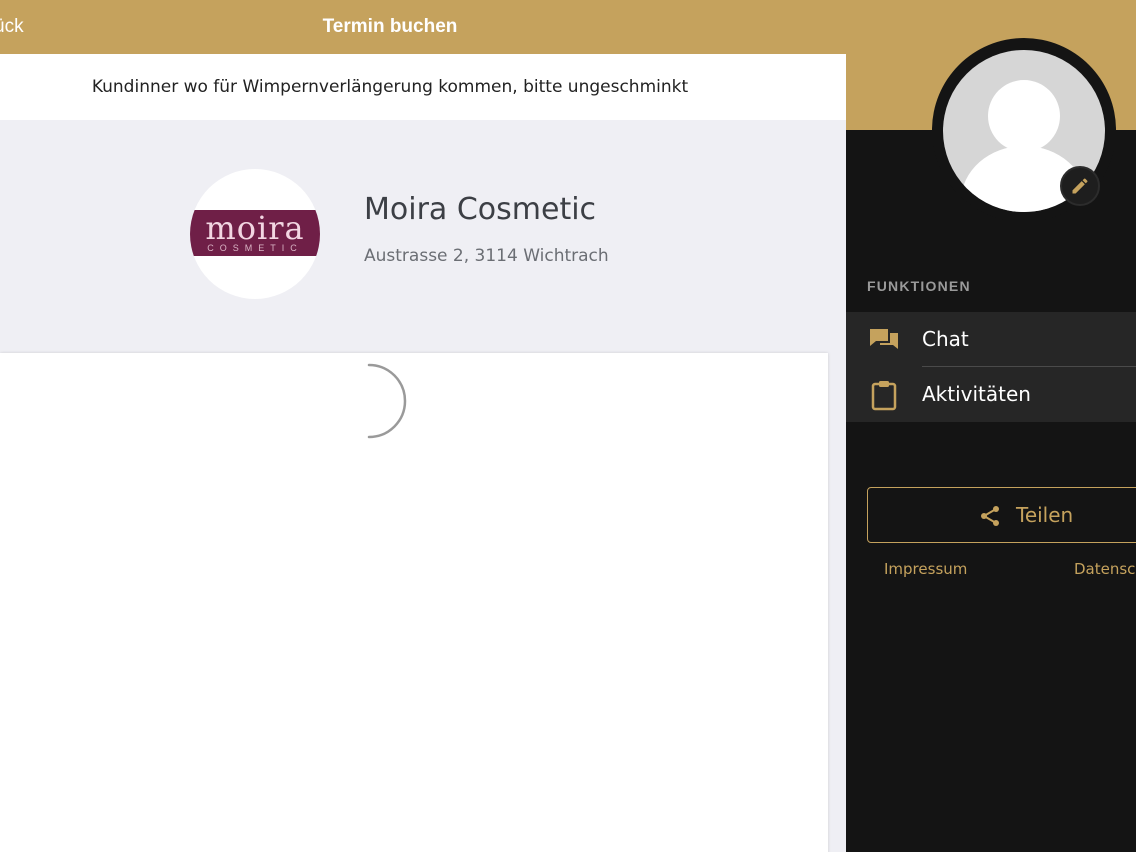 This screenshot has height=852, width=1136. Describe the element at coordinates (255, 228) in the screenshot. I see `logo-wordmark: moira` at that location.